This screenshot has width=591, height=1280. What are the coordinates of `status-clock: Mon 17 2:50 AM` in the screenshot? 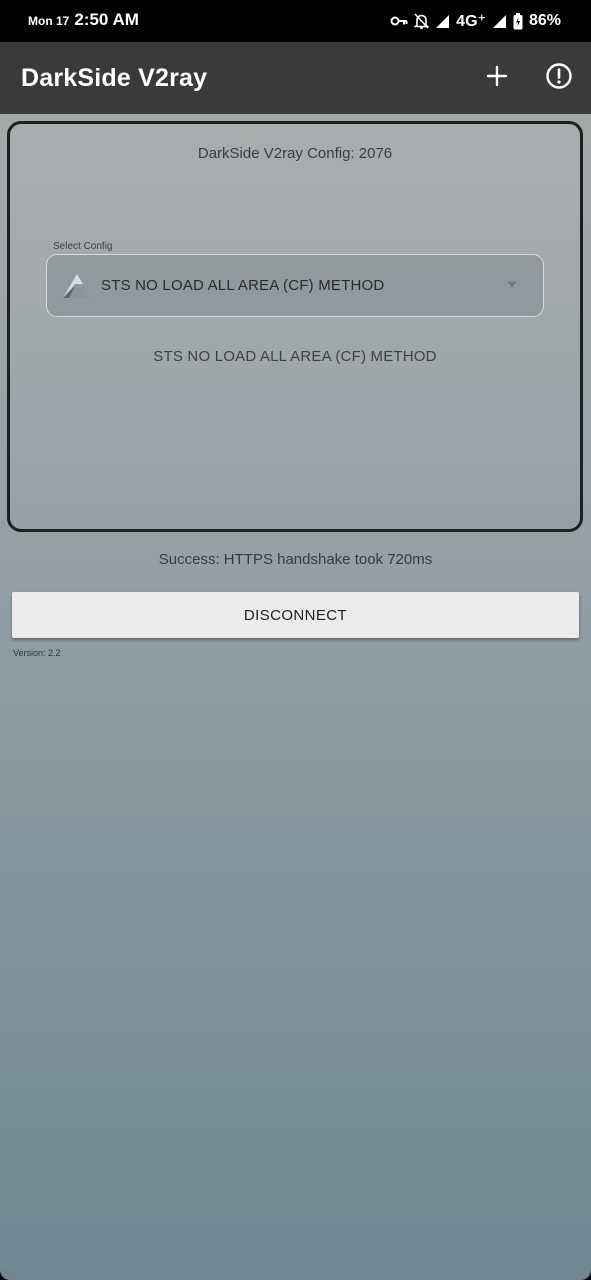 It's located at (83, 20).